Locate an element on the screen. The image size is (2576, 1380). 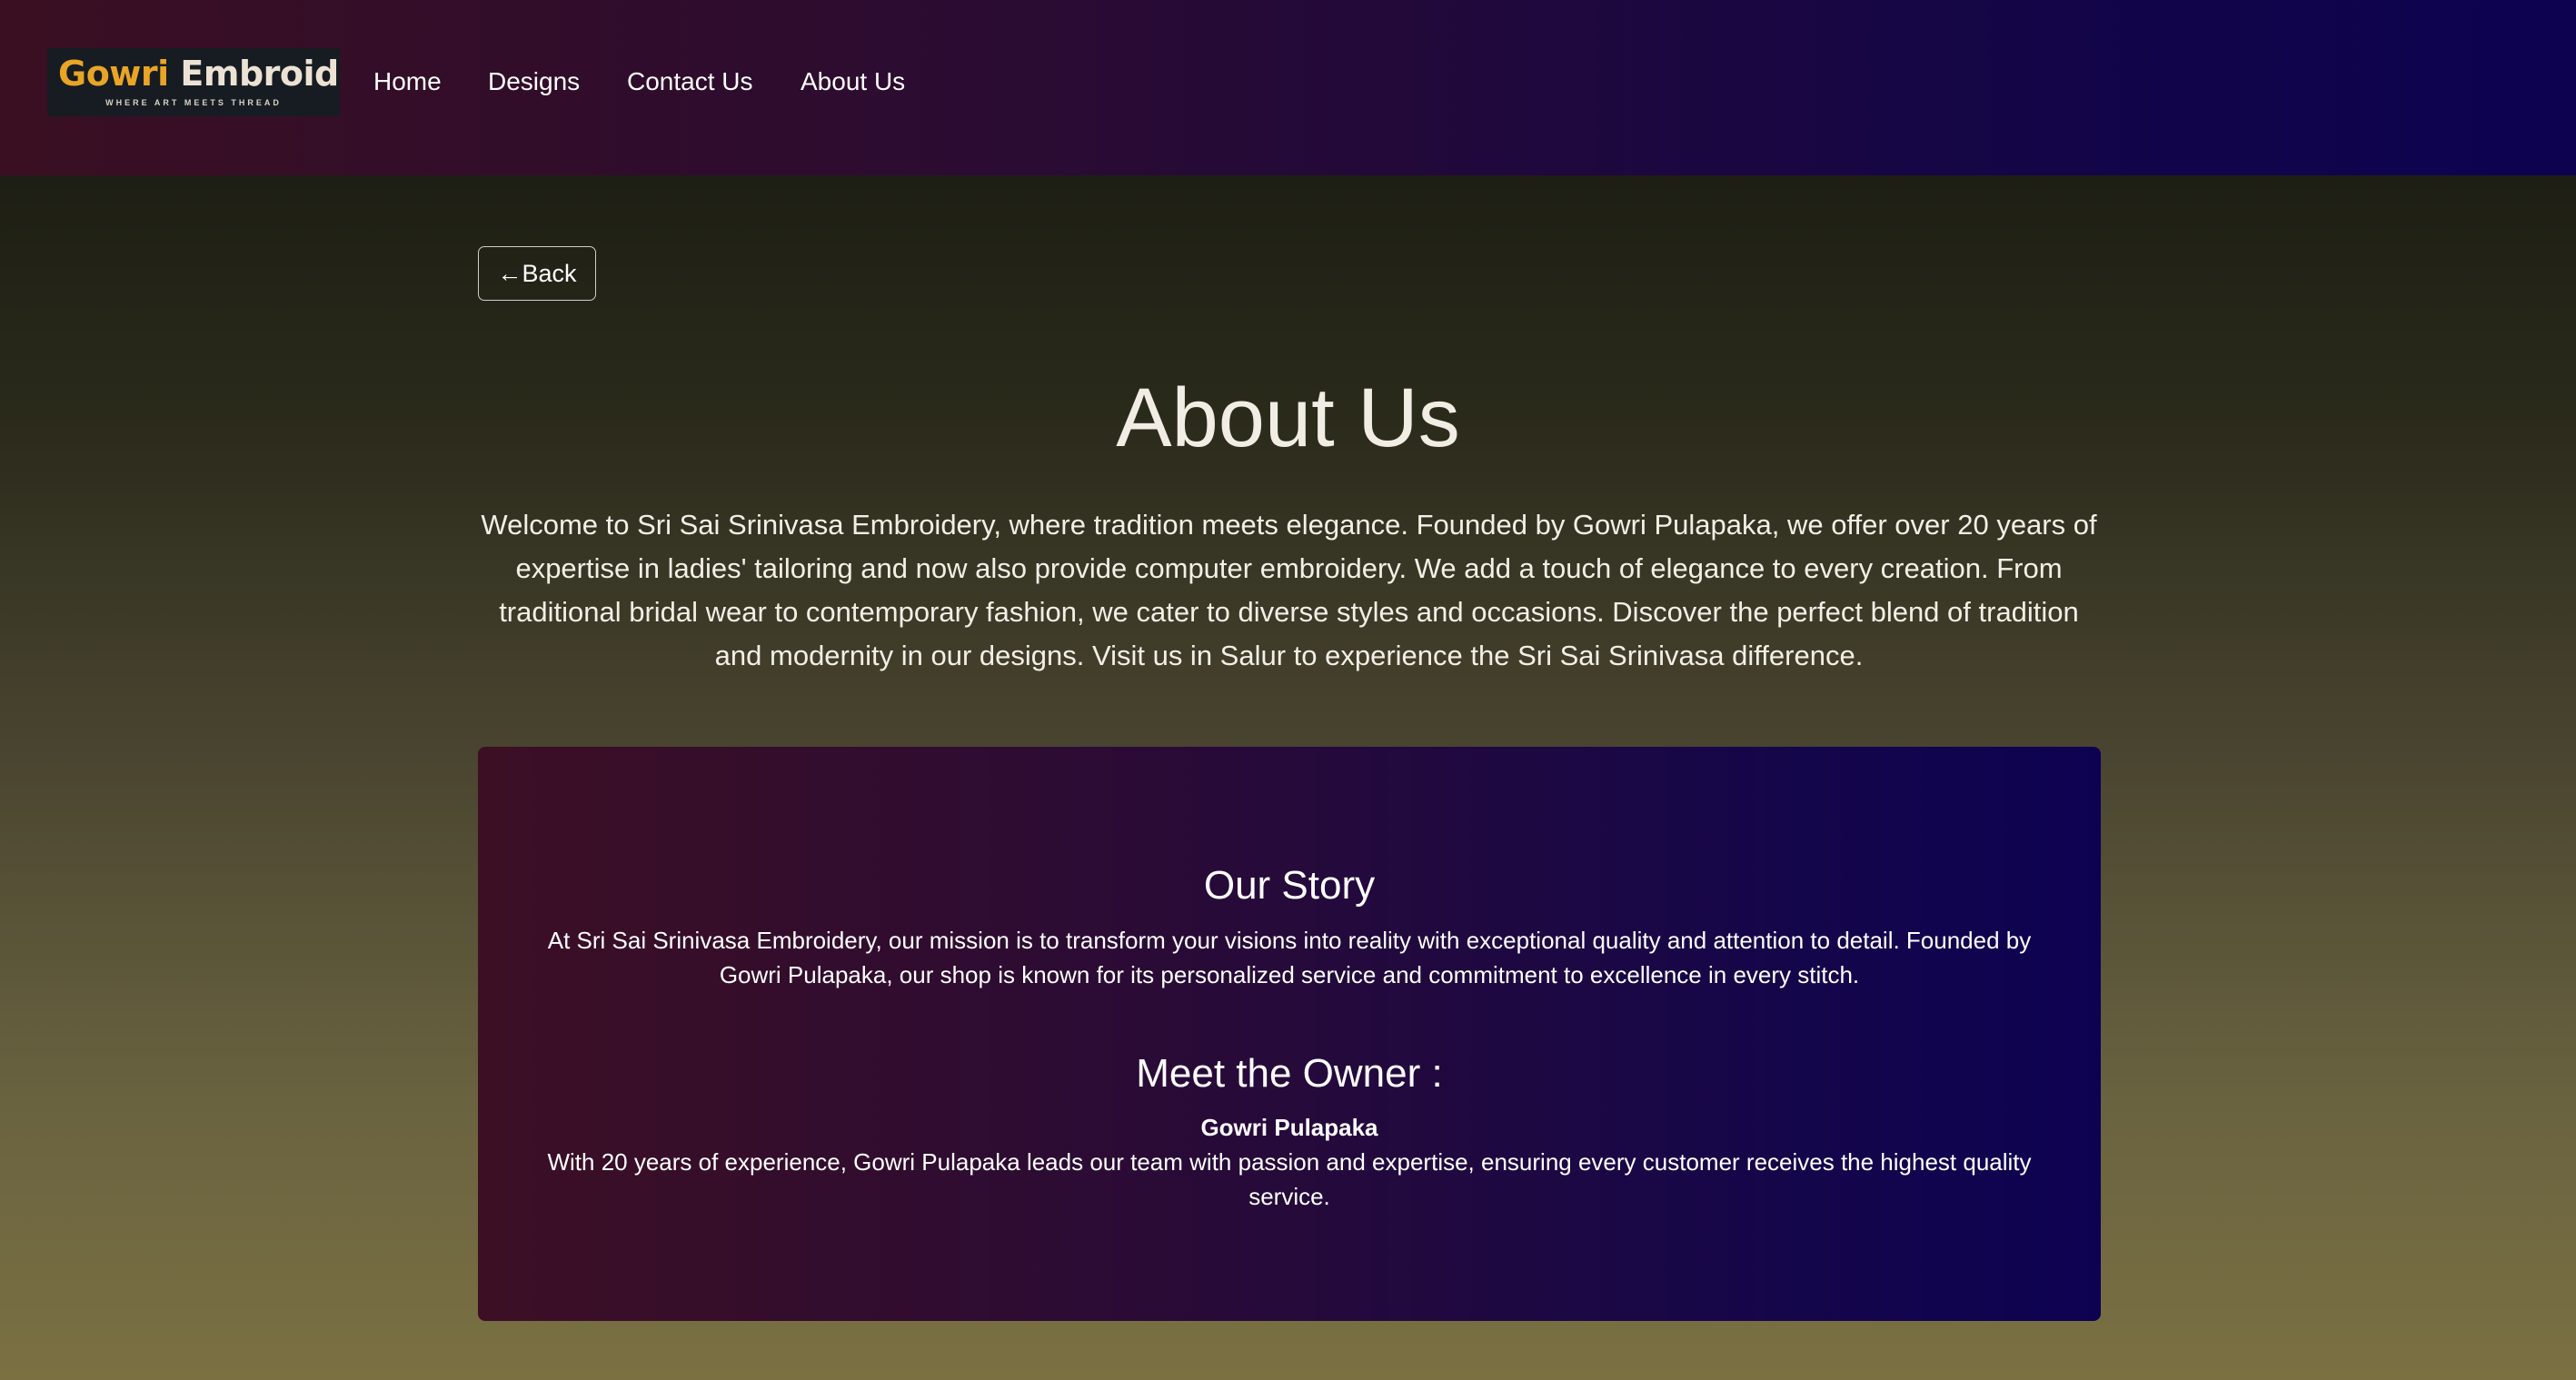
left-arrow-icon: ← is located at coordinates (510, 273).